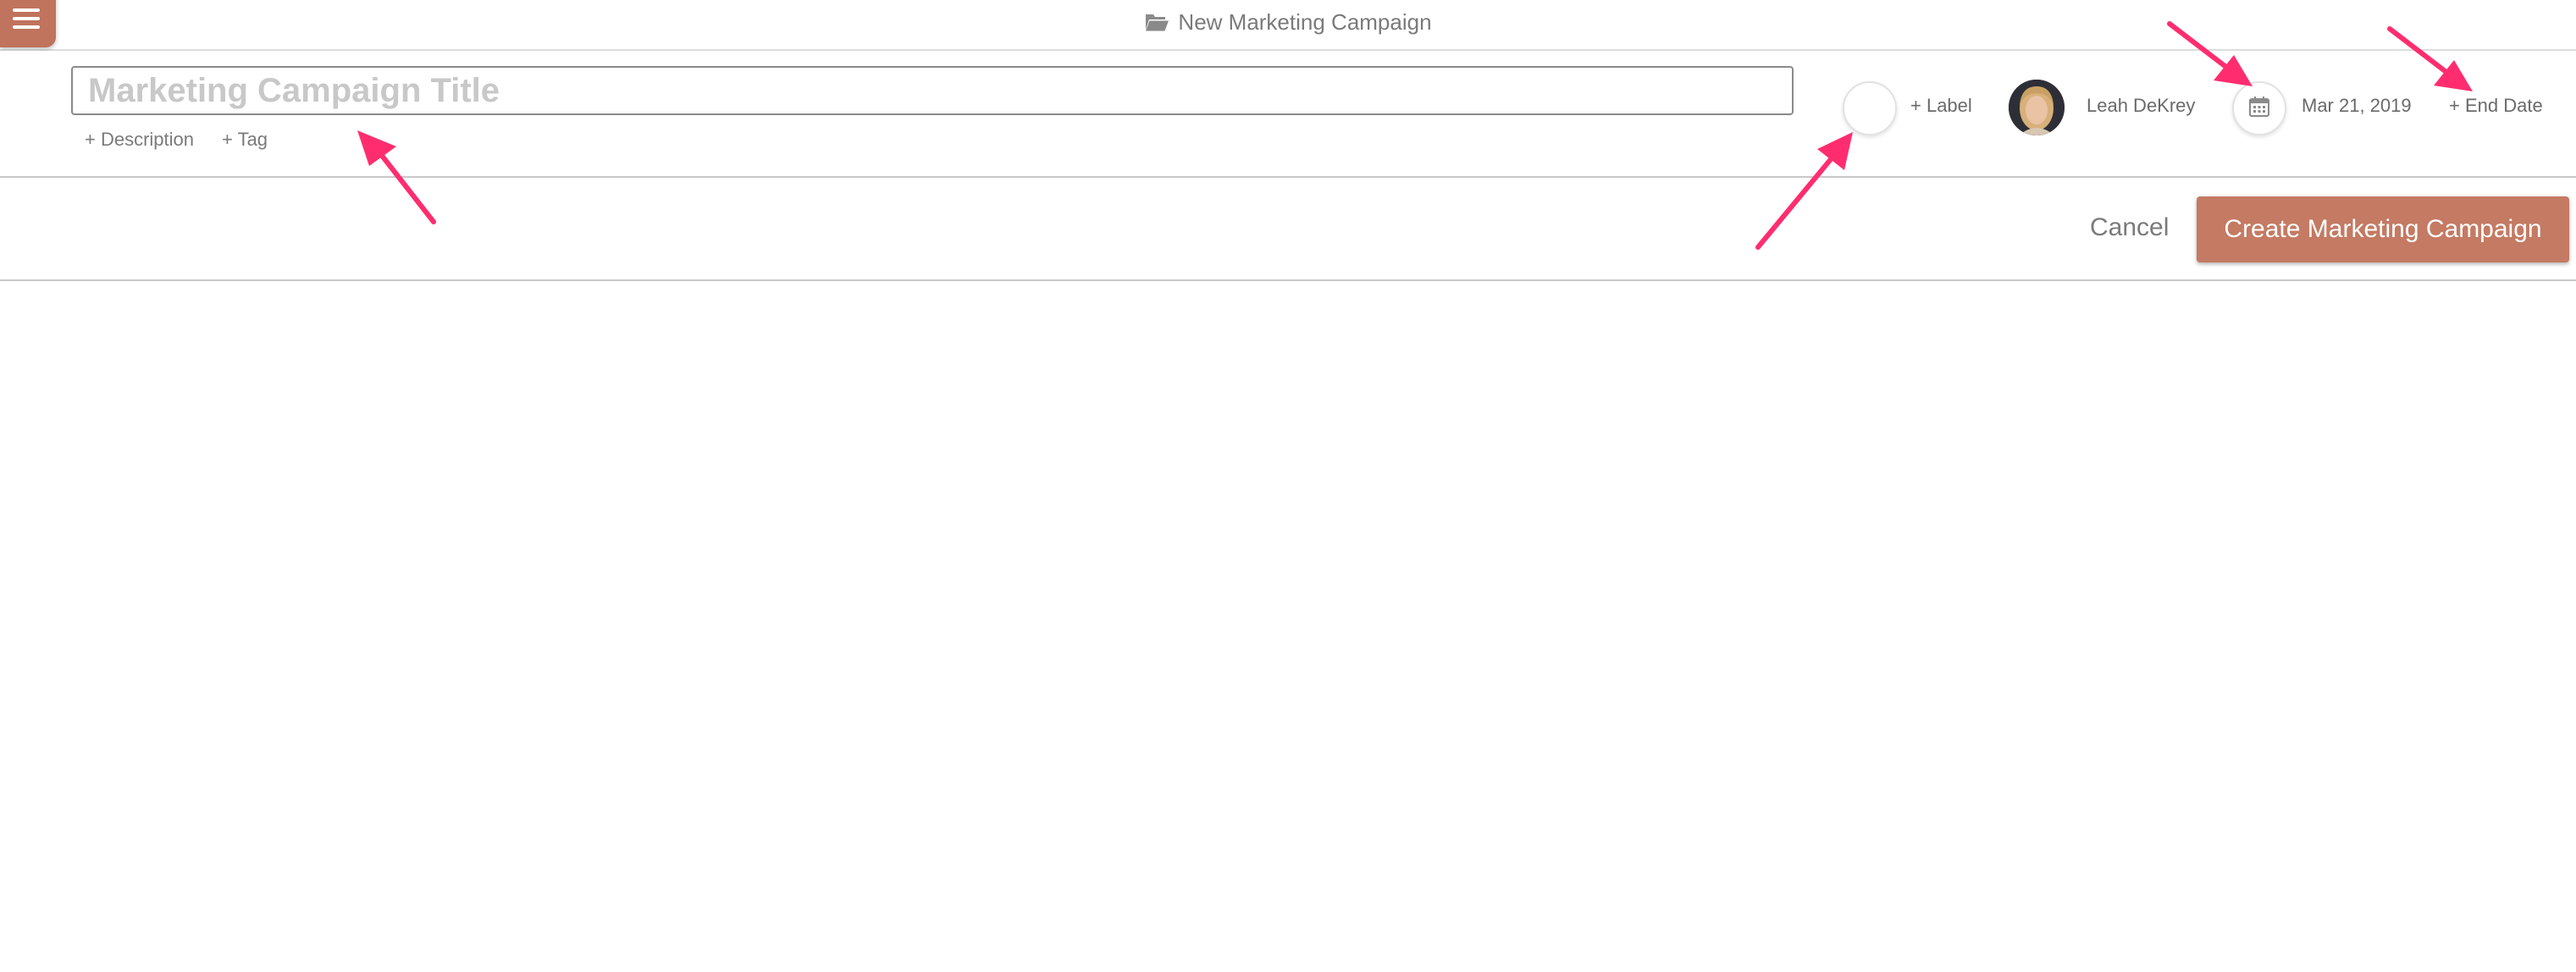 The image size is (2576, 972). What do you see at coordinates (1305, 22) in the screenshot?
I see `page-title: New Marketing Campaign` at bounding box center [1305, 22].